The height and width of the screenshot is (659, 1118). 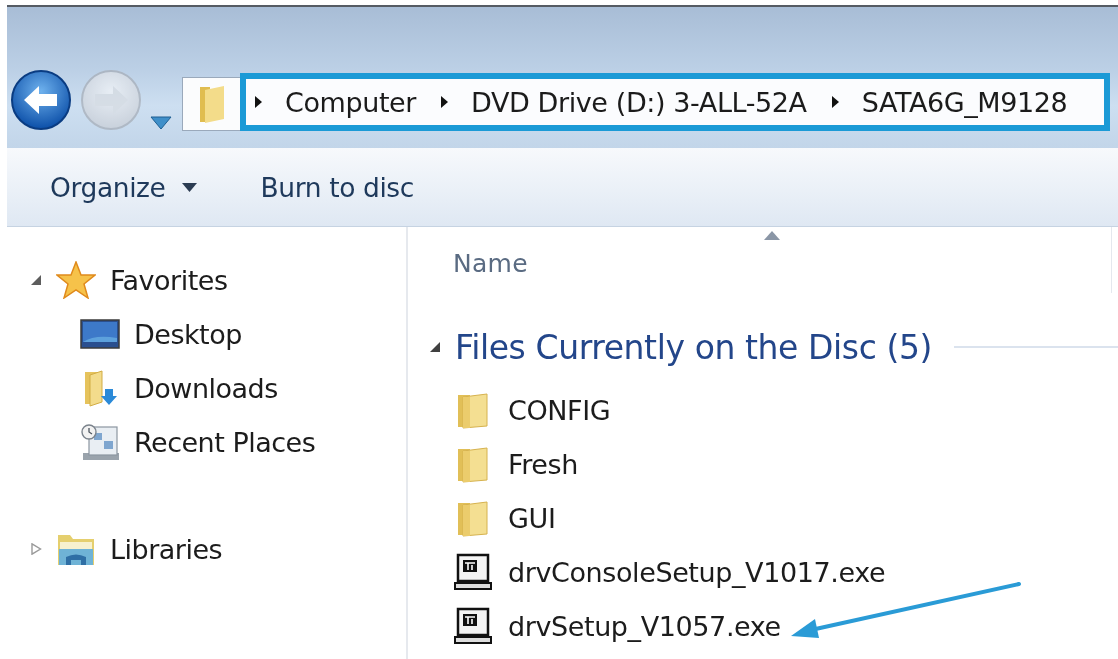 What do you see at coordinates (123, 187) in the screenshot?
I see `organize-menu-button: Organize` at bounding box center [123, 187].